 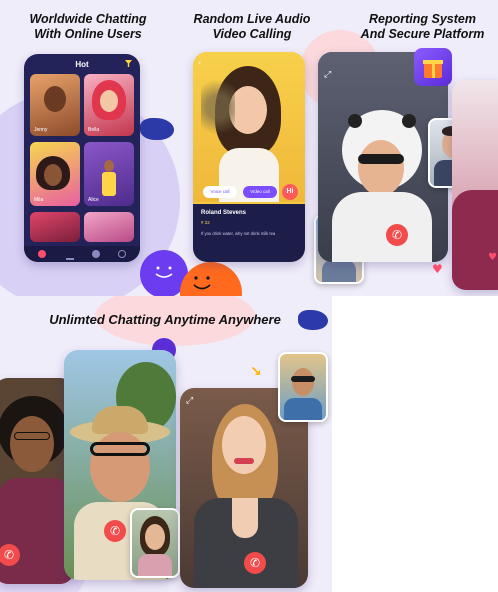 I want to click on caption-calling: Random Live Audio Video Calling, so click(x=252, y=26).